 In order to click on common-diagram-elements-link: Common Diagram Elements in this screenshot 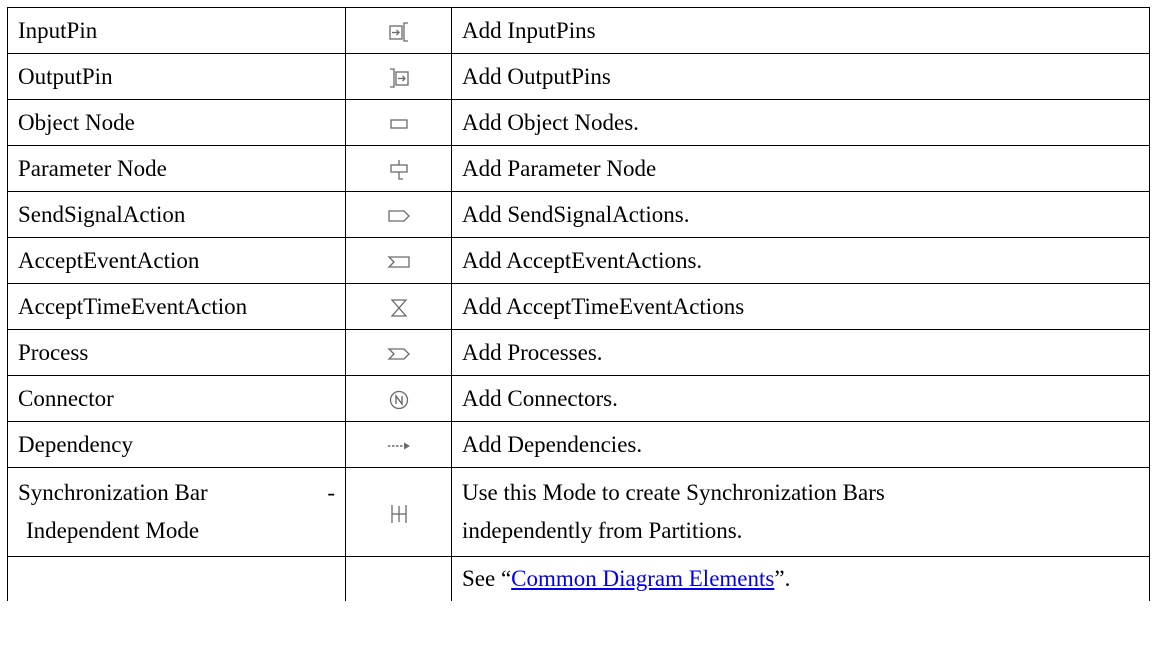, I will do `click(642, 578)`.